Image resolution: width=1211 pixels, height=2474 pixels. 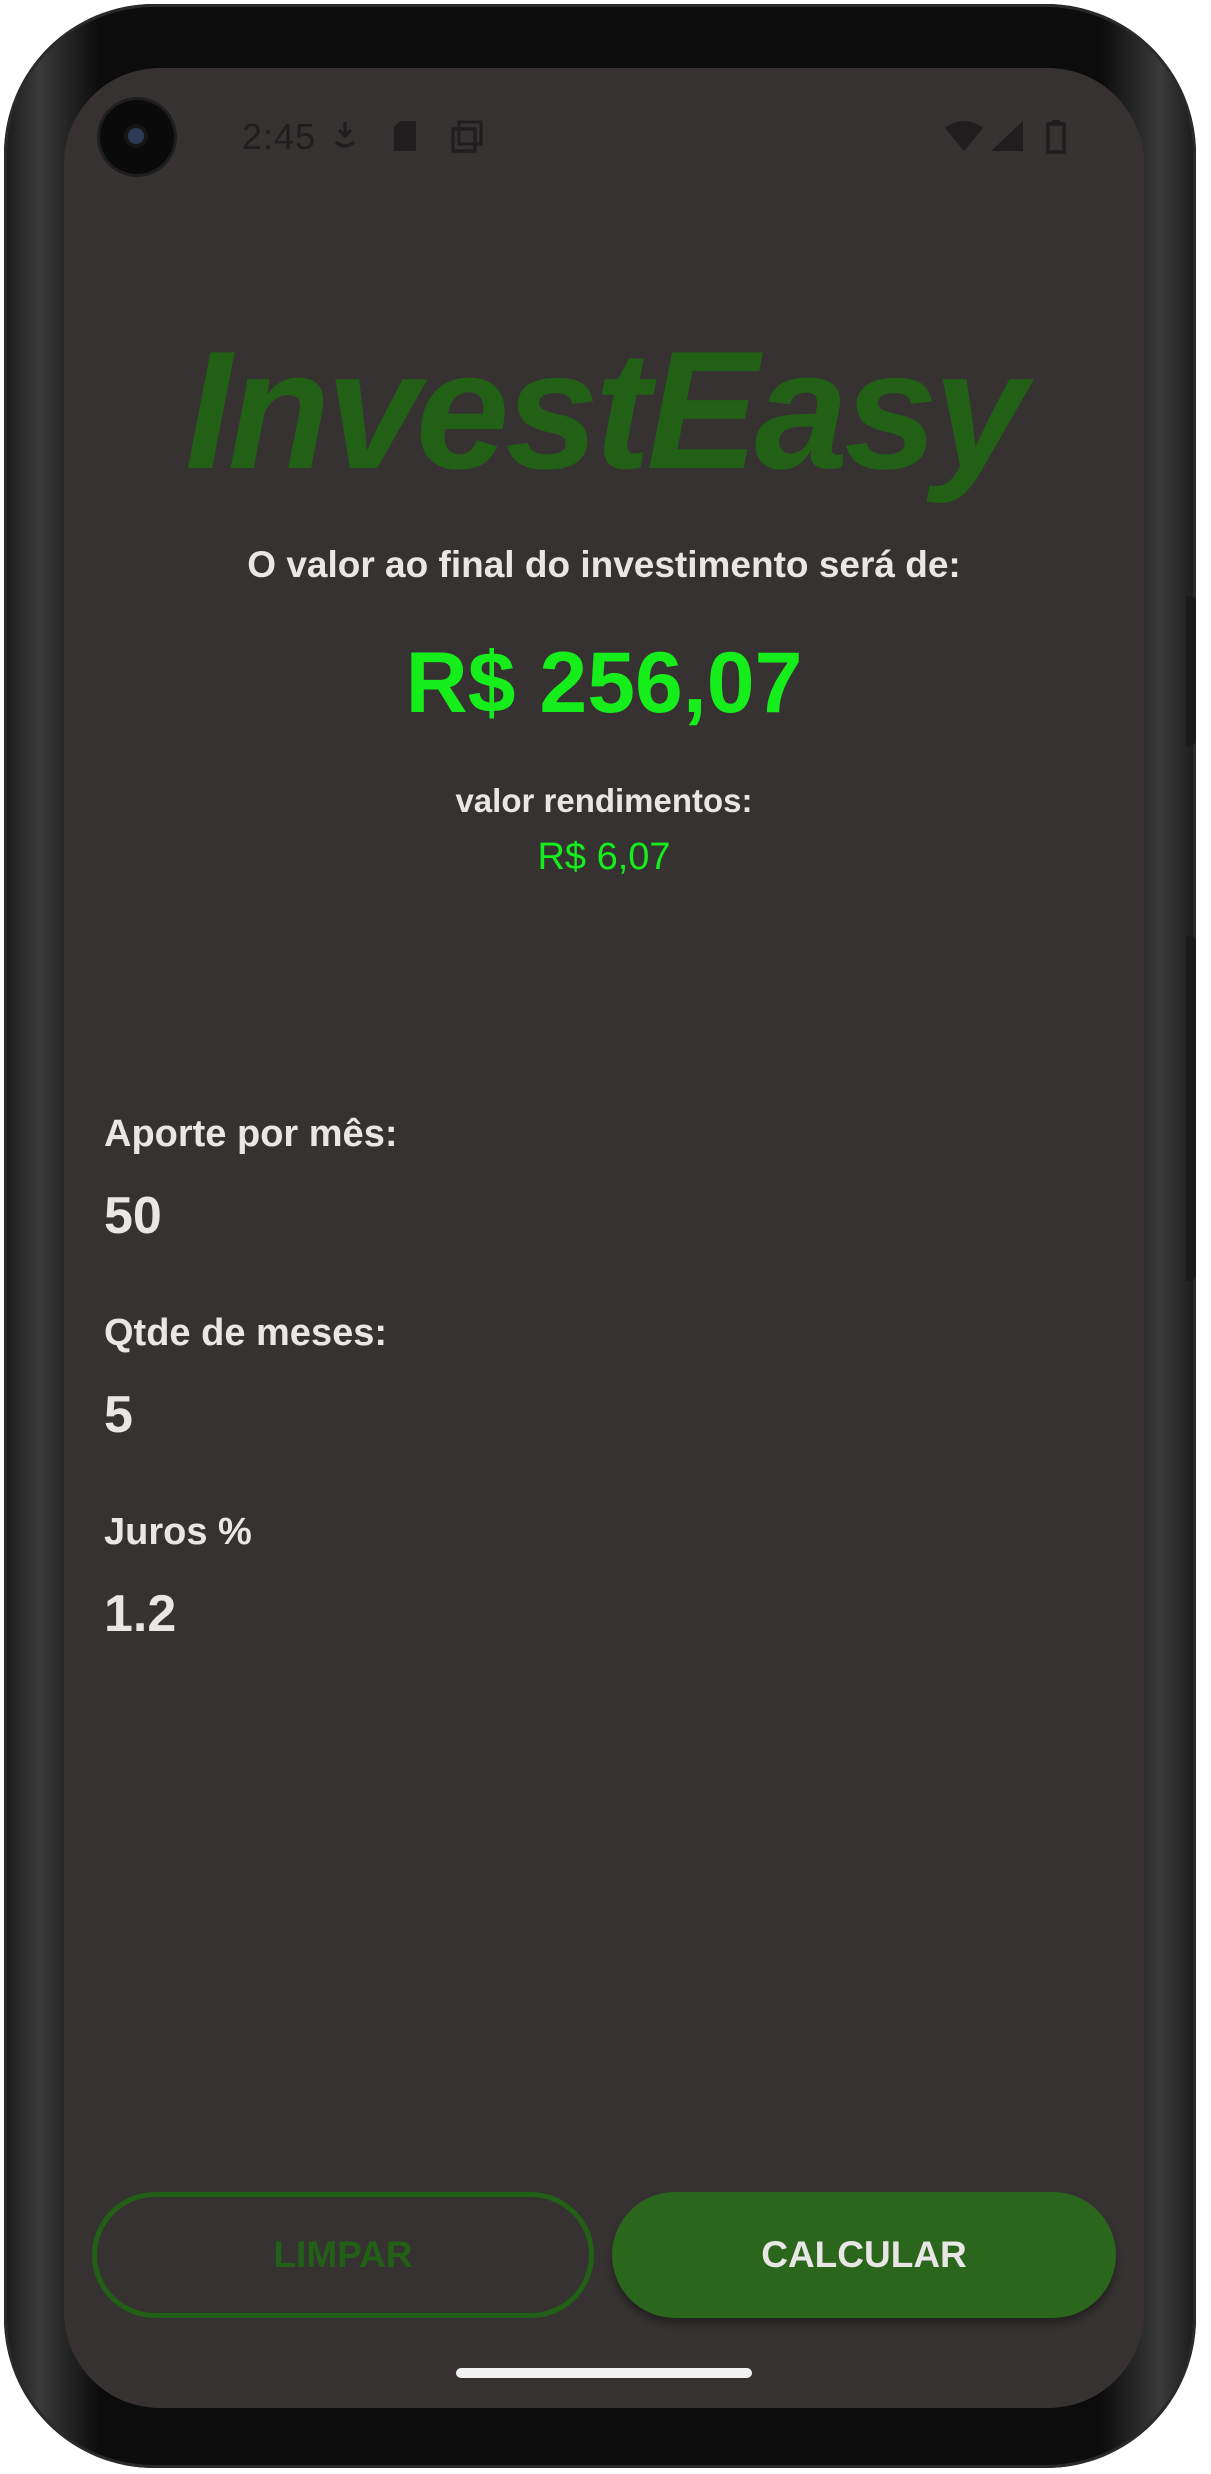 I want to click on calculate-button: CALCULAR, so click(x=864, y=2255).